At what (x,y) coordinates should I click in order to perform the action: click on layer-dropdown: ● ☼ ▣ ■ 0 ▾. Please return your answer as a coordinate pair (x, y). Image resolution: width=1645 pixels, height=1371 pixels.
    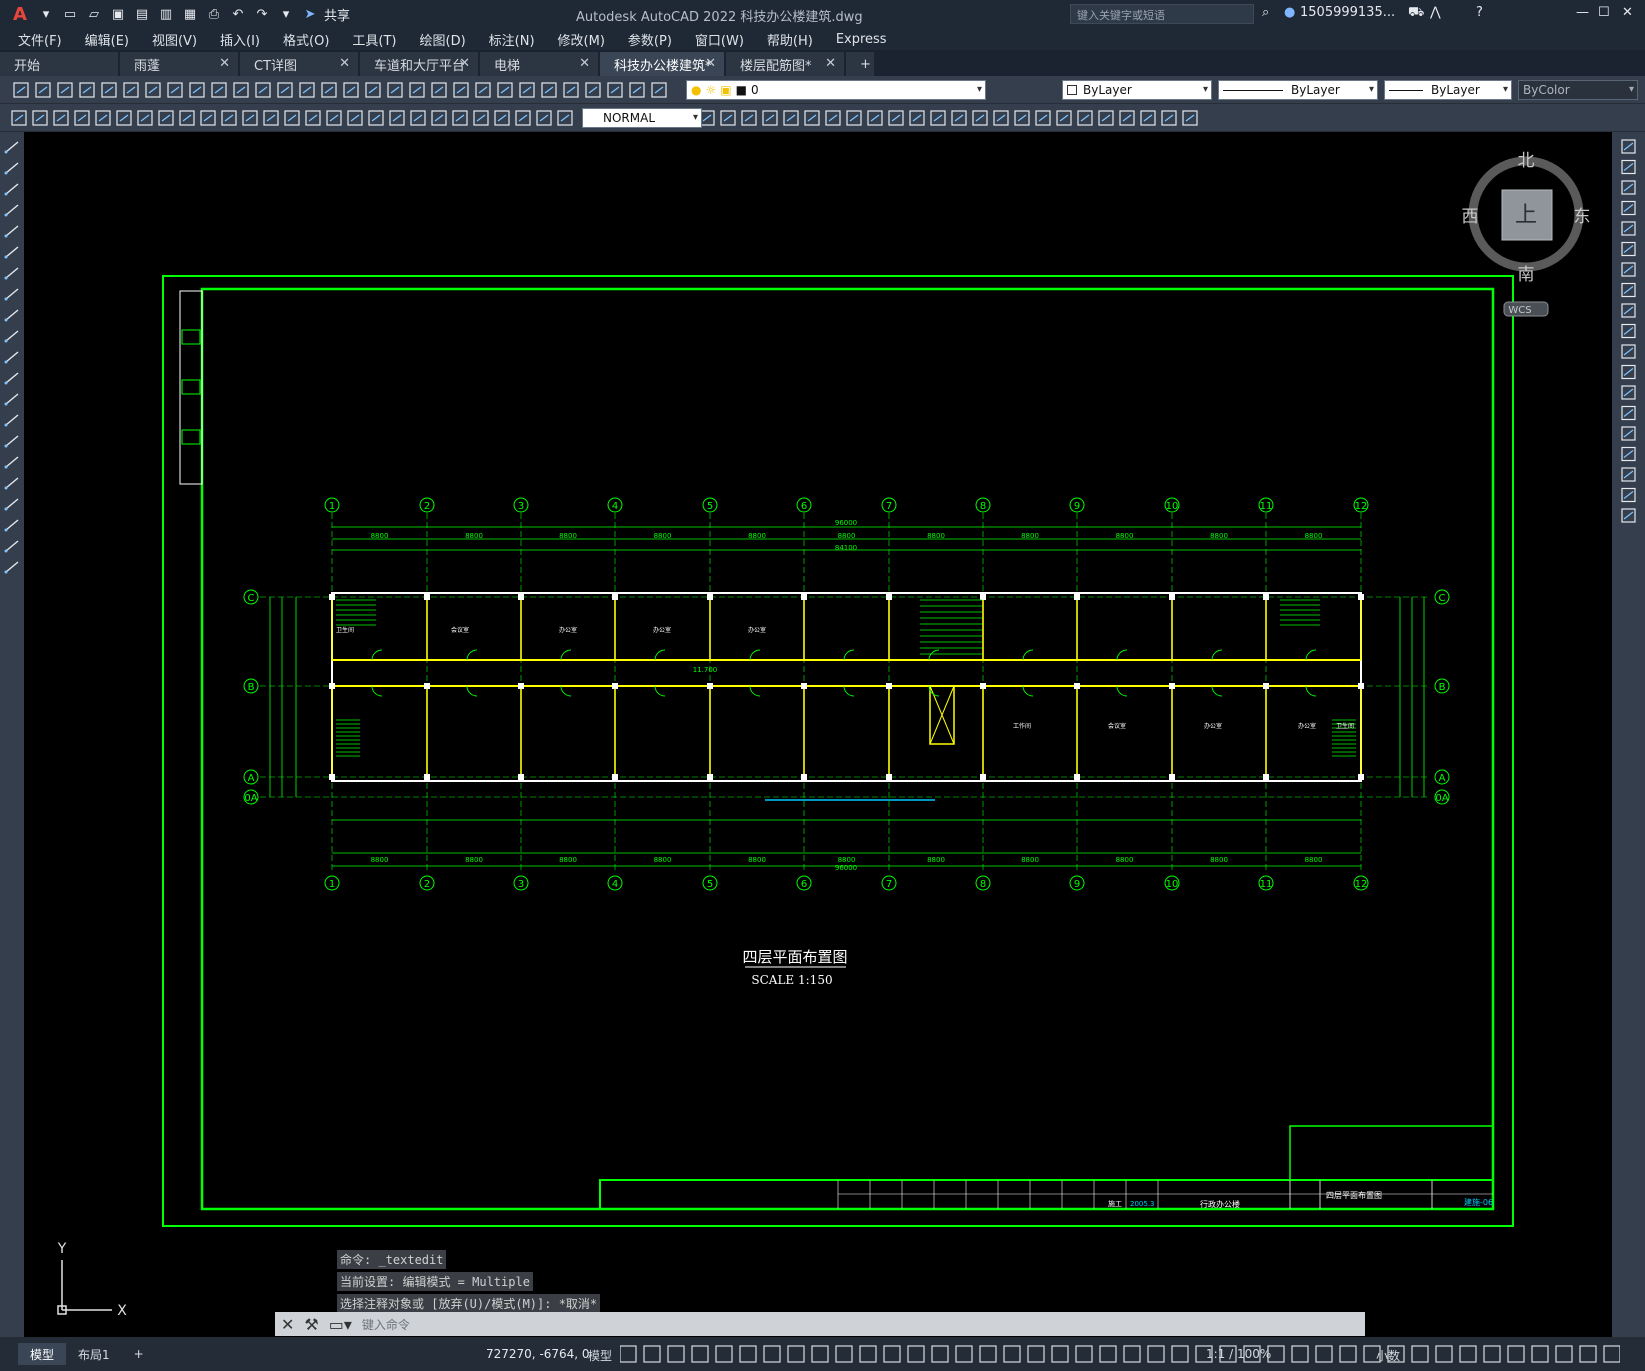
    Looking at the image, I should click on (836, 90).